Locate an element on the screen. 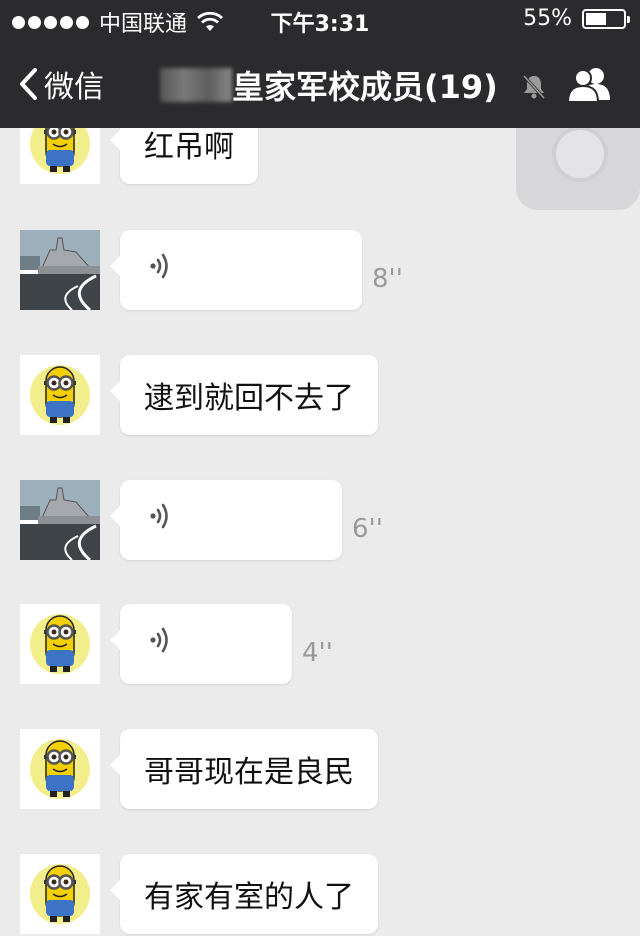 This screenshot has height=936, width=640. battery-status: 55% is located at coordinates (576, 18).